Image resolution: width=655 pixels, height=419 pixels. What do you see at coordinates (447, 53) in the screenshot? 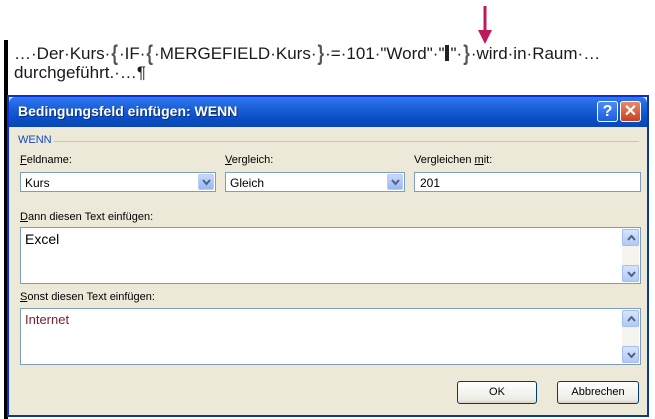
I see `text-cursor` at bounding box center [447, 53].